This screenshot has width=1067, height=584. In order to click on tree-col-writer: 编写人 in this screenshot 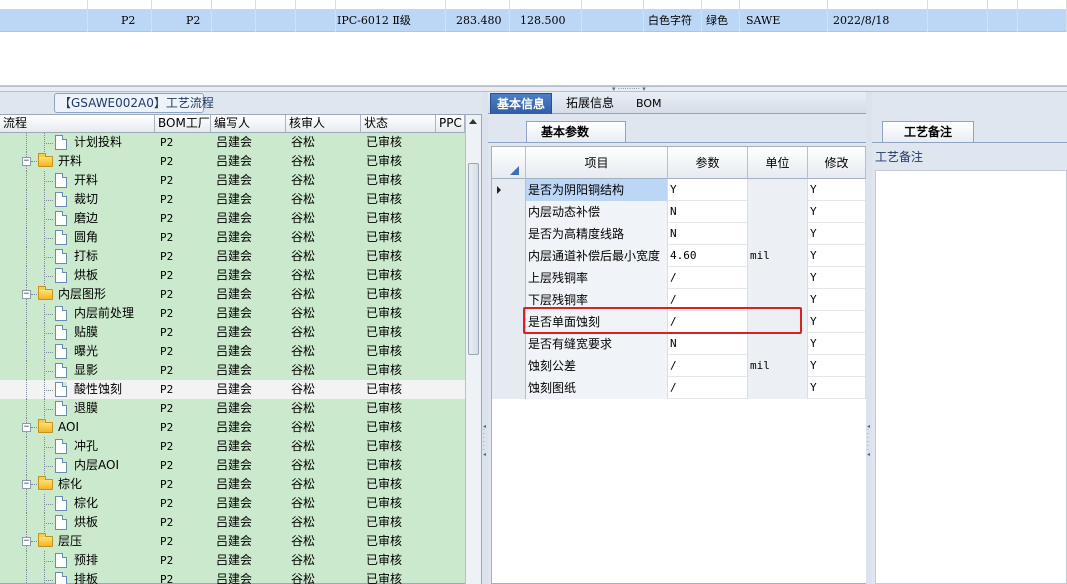, I will do `click(248, 124)`.